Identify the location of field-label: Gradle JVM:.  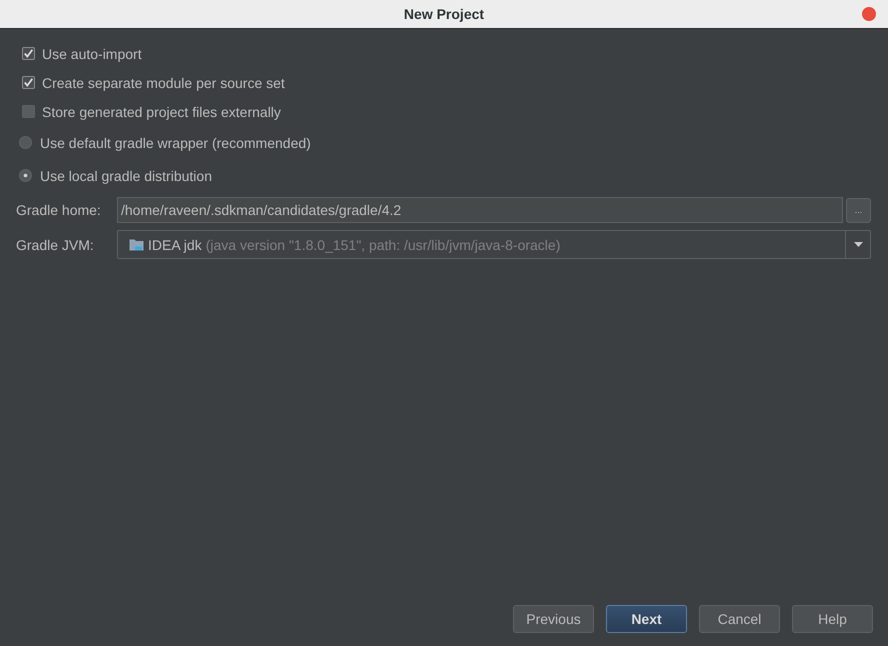
(55, 244).